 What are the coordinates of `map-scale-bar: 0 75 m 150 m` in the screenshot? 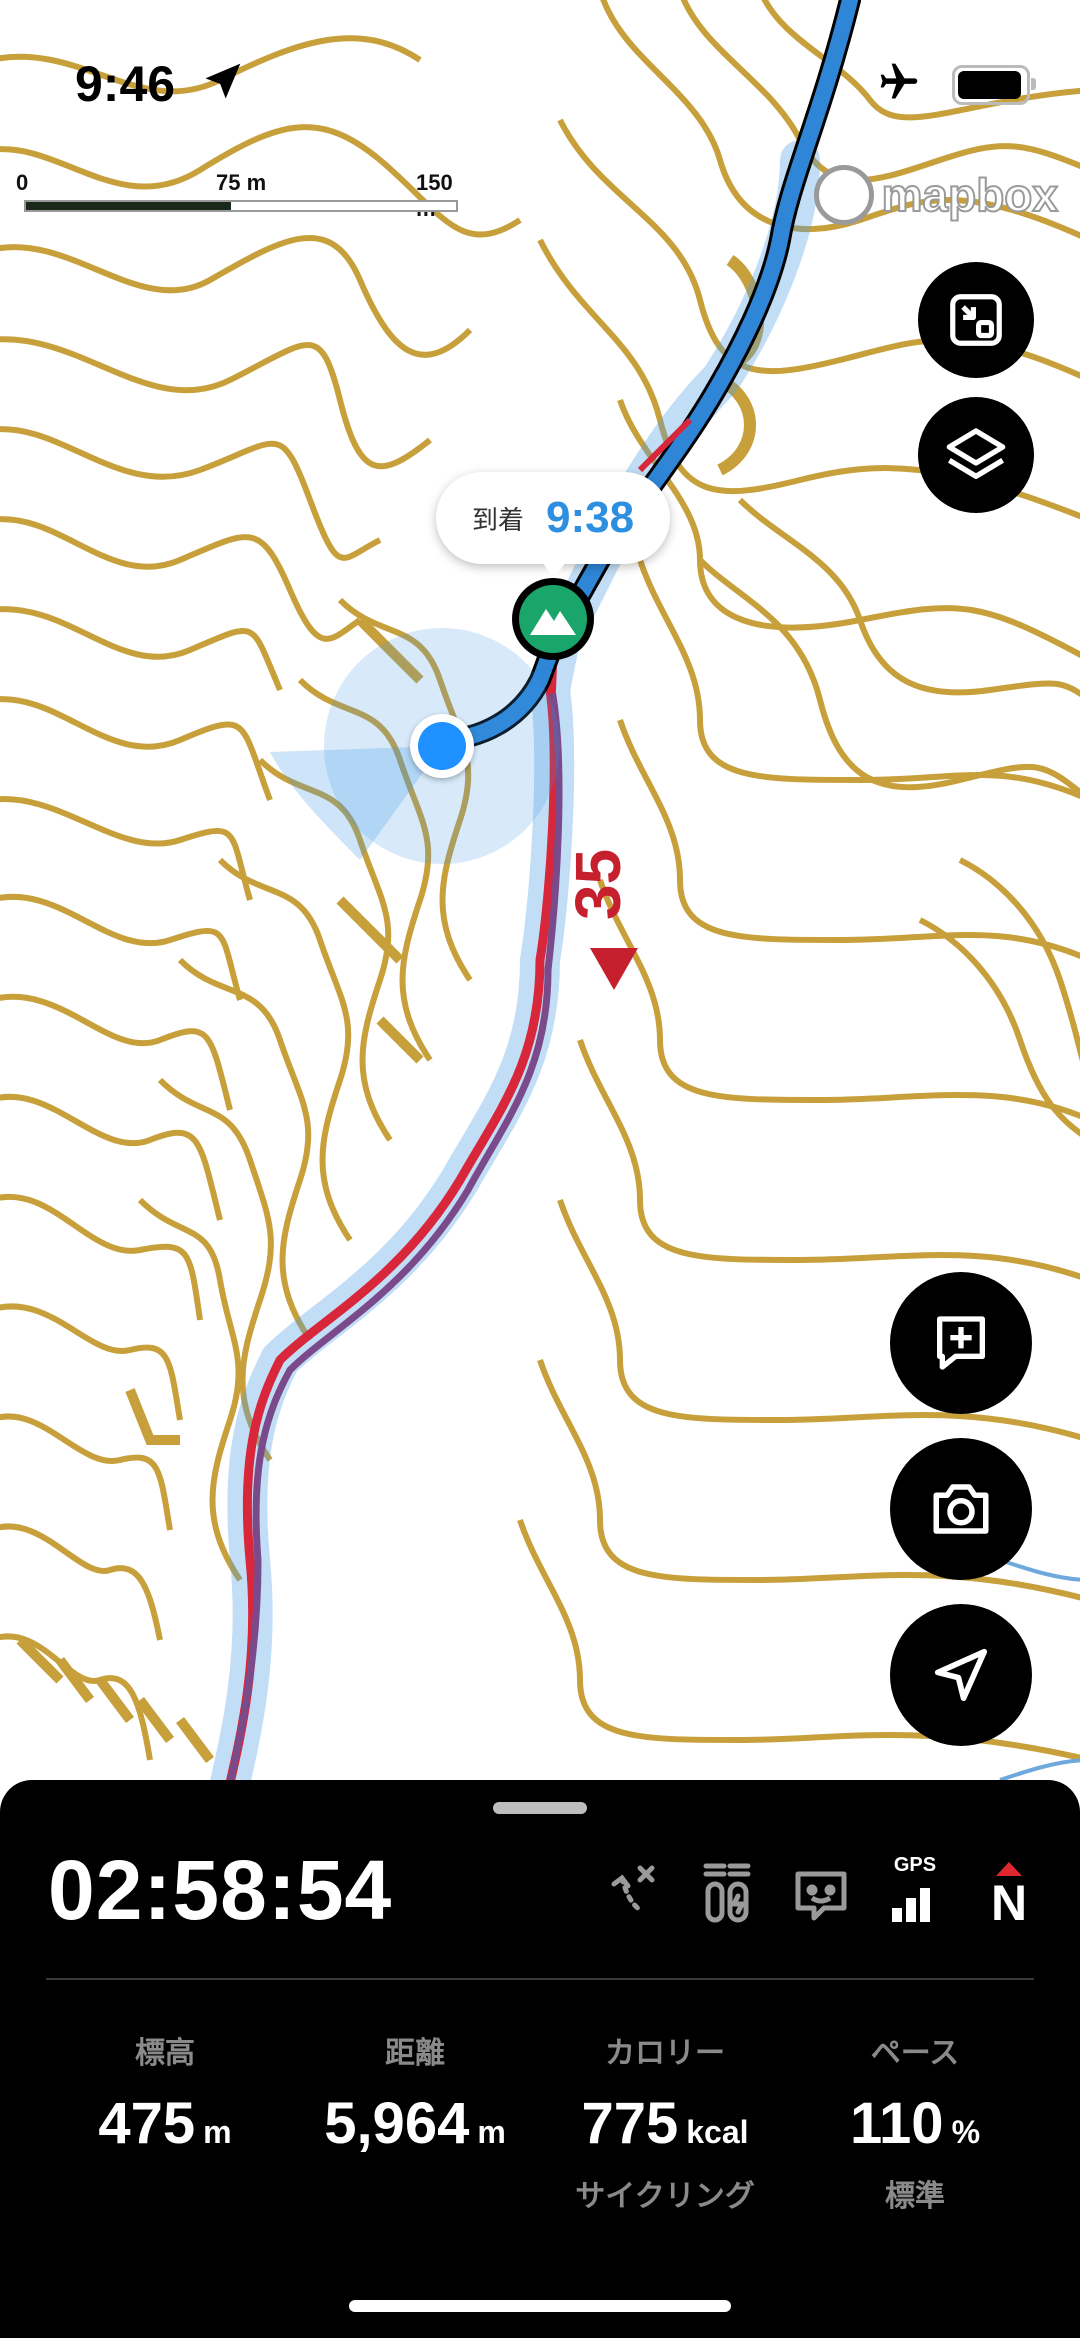 It's located at (237, 195).